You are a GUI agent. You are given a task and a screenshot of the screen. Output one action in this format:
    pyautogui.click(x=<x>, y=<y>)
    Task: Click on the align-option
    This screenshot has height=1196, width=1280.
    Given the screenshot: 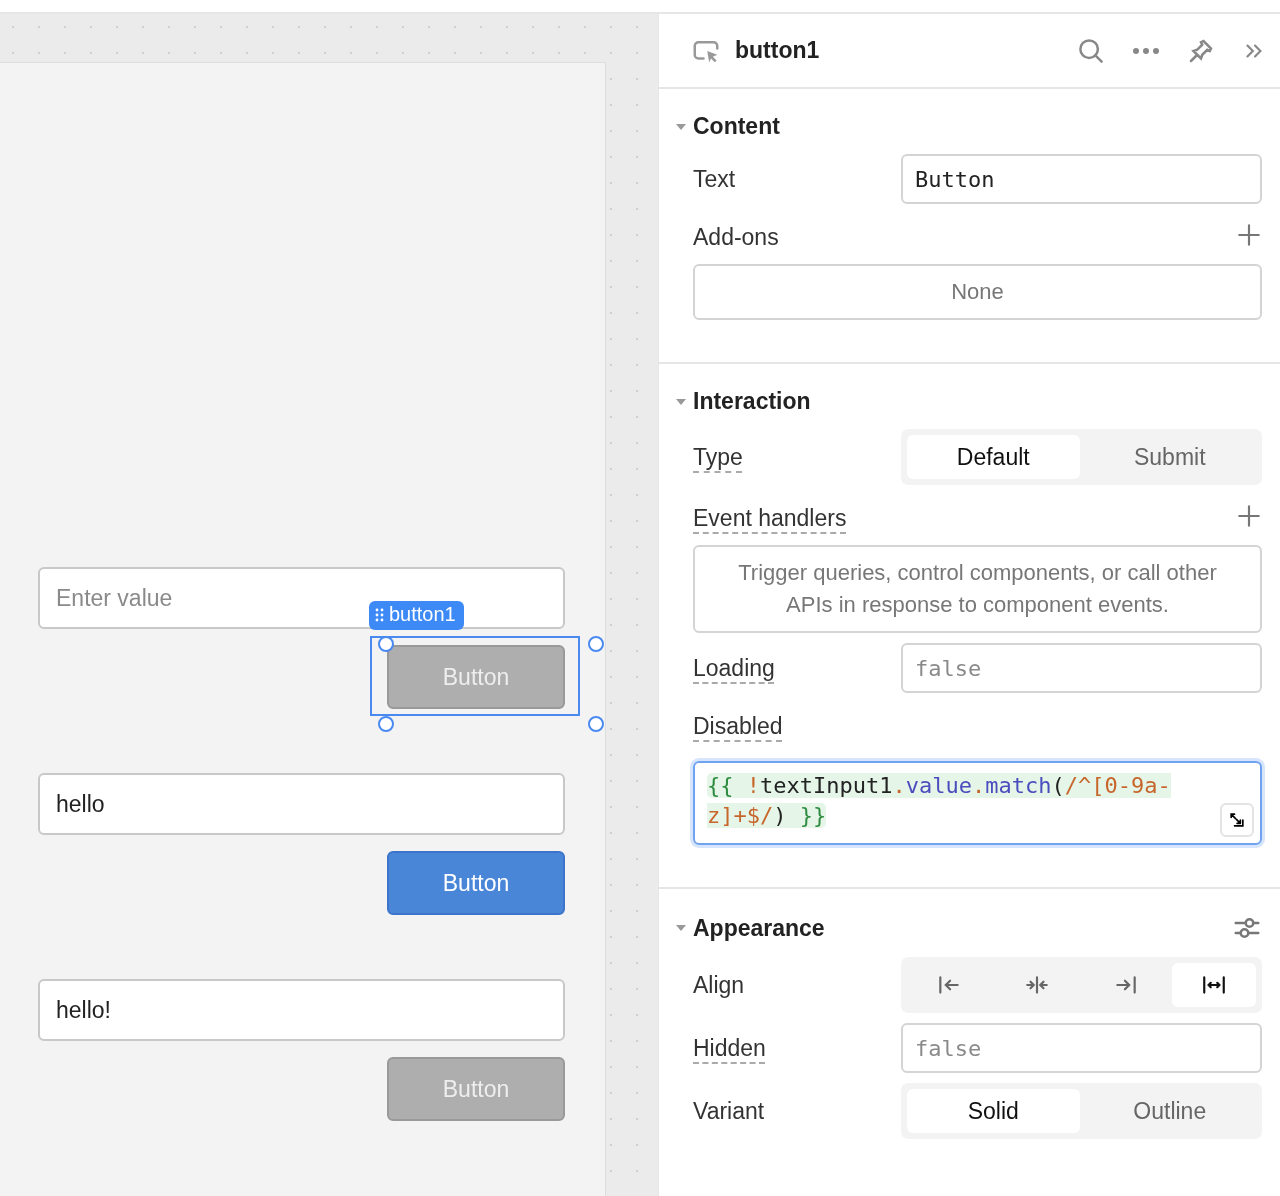 What is the action you would take?
    pyautogui.click(x=1213, y=985)
    